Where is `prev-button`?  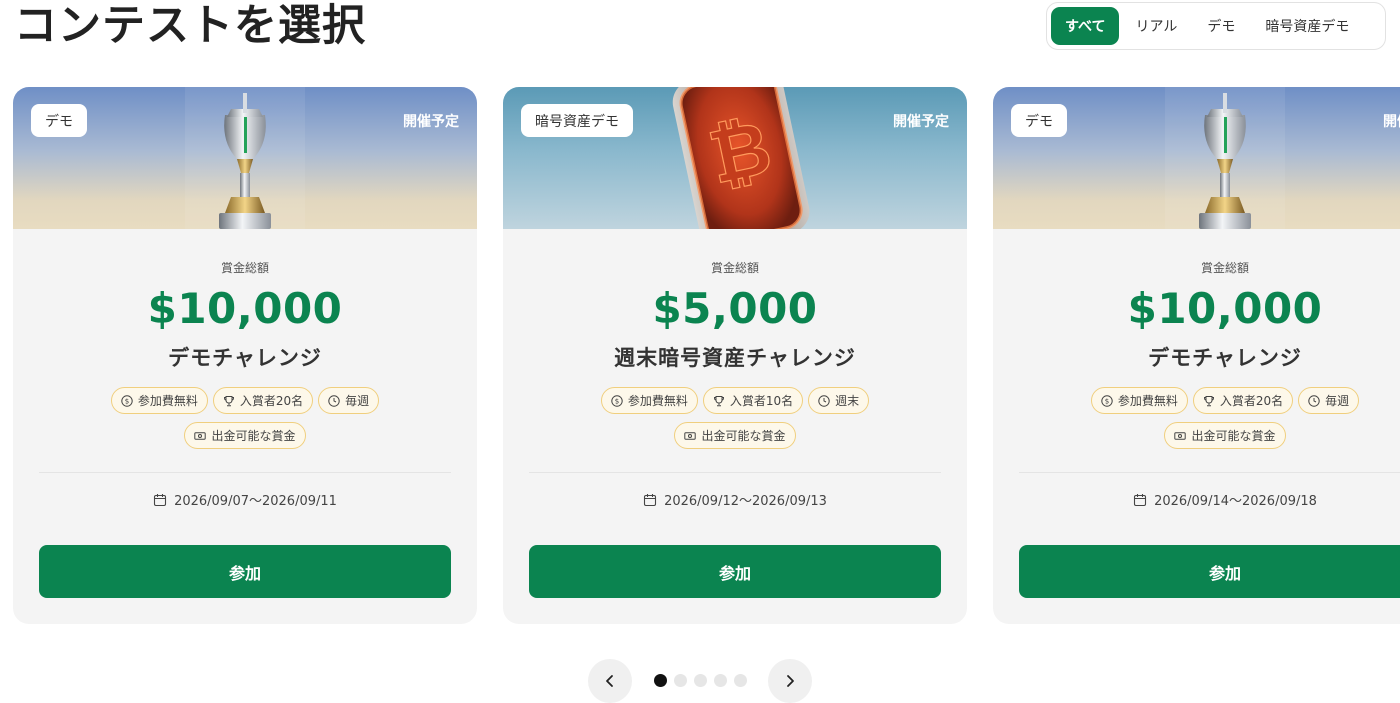
prev-button is located at coordinates (610, 681).